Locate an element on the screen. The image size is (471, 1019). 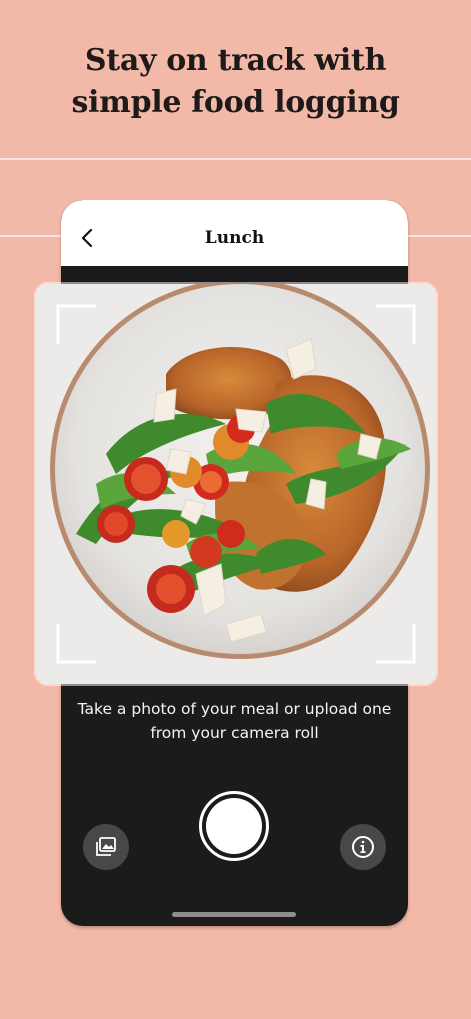
screen-header: Lunch is located at coordinates (234, 233).